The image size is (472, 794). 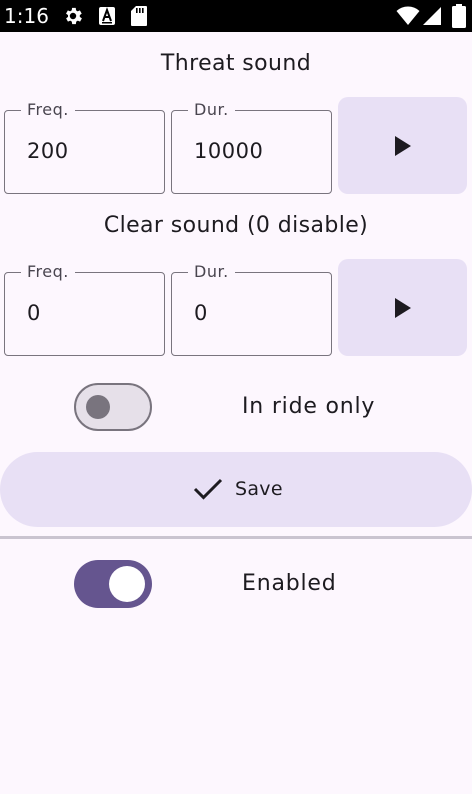 I want to click on sd-card-icon, so click(x=139, y=18).